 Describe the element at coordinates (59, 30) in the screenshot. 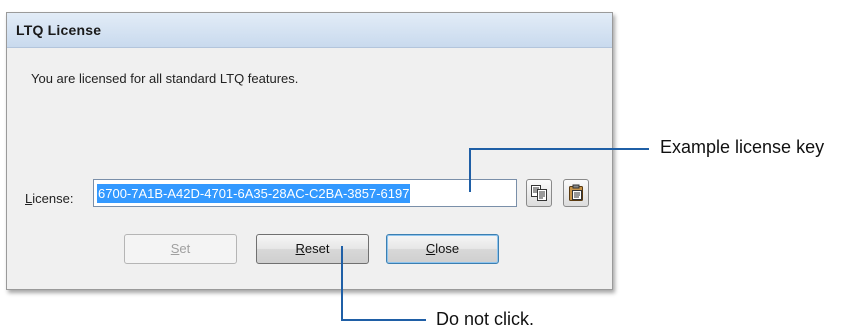

I see `dialog-title: LTQ License` at that location.